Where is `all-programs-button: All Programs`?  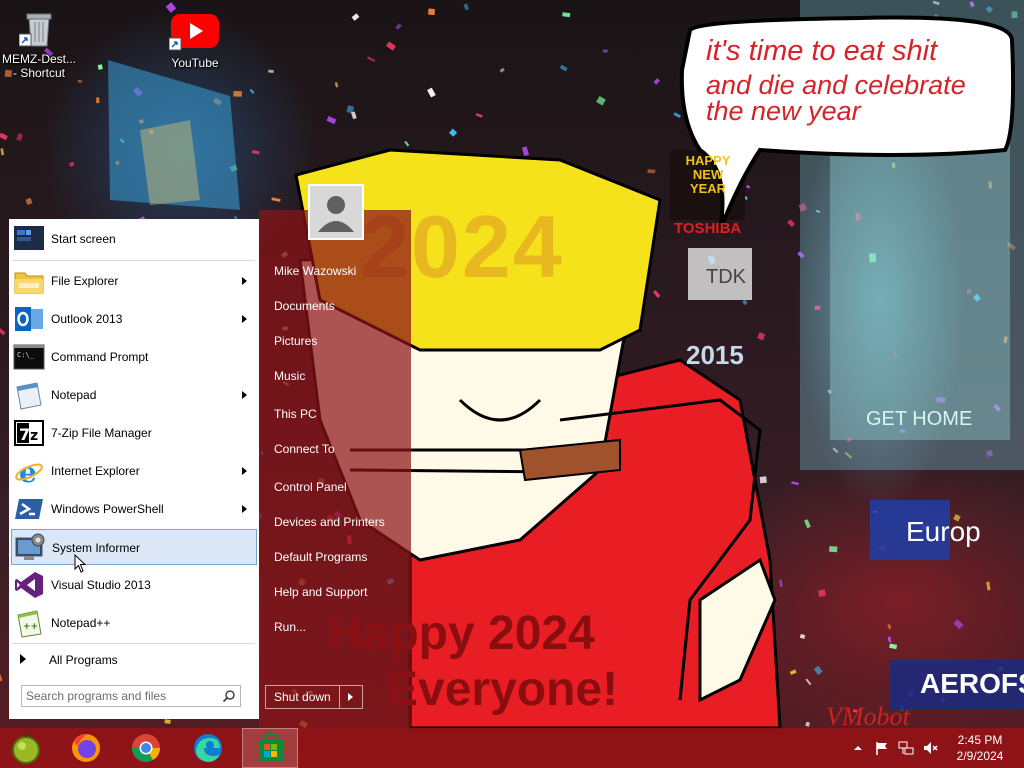
all-programs-button: All Programs is located at coordinates (134, 660).